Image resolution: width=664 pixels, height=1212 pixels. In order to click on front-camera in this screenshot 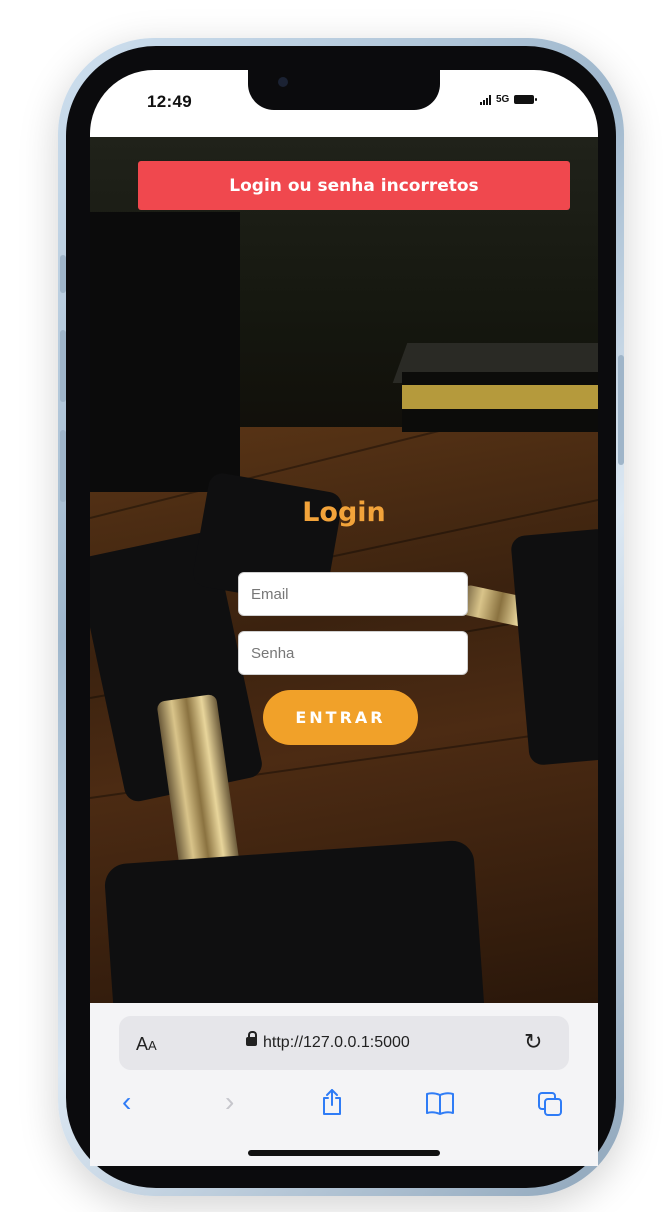, I will do `click(283, 82)`.